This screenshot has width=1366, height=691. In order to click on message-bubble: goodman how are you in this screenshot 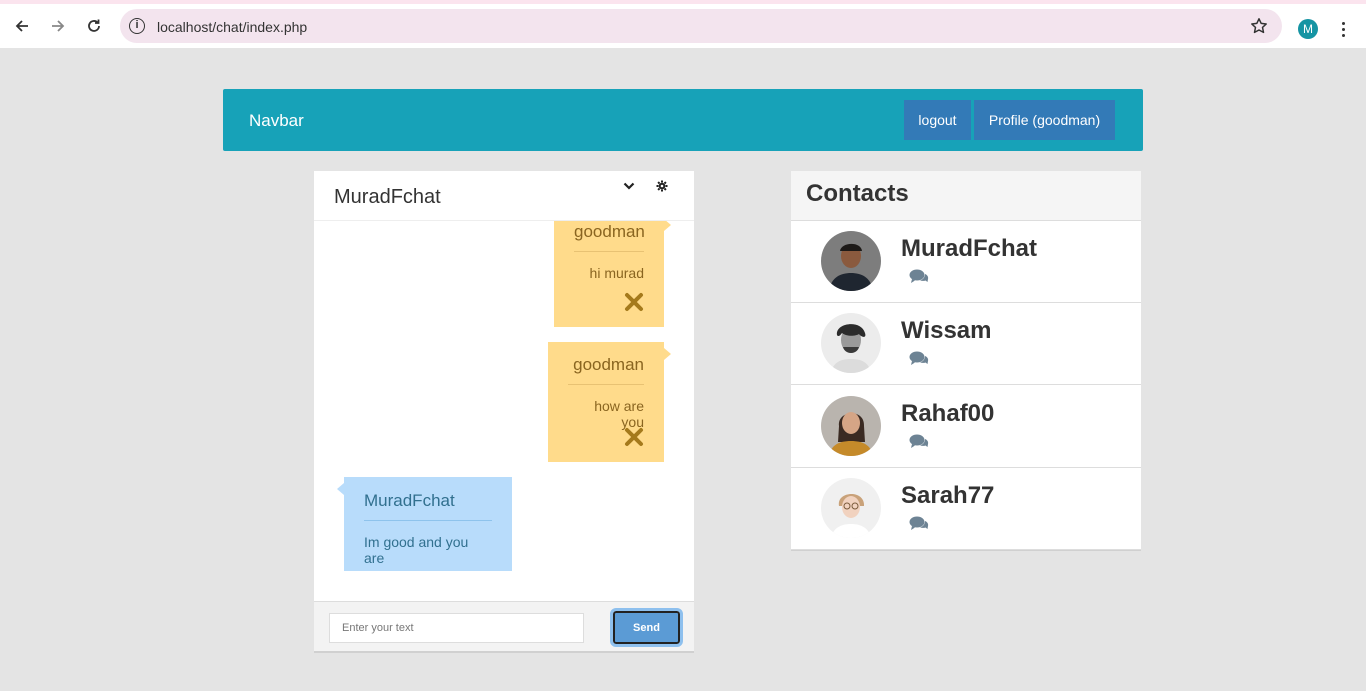, I will do `click(609, 402)`.